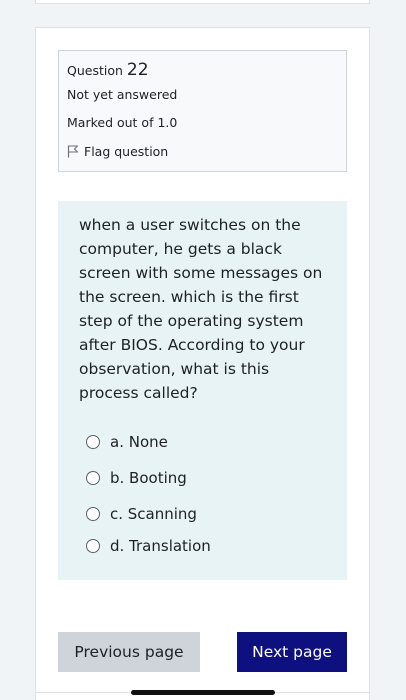  Describe the element at coordinates (122, 94) in the screenshot. I see `answer-status: Not yet answered` at that location.